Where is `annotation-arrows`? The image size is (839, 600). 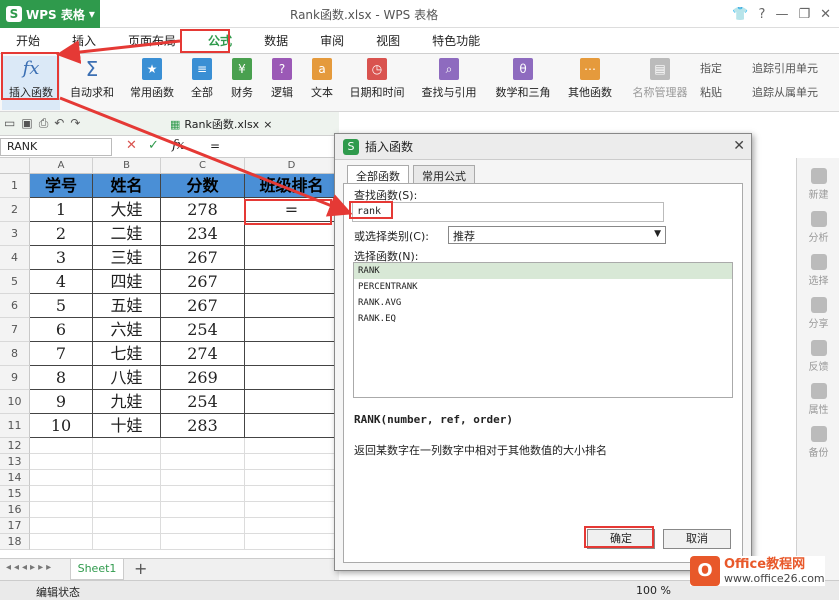 annotation-arrows is located at coordinates (204, 128).